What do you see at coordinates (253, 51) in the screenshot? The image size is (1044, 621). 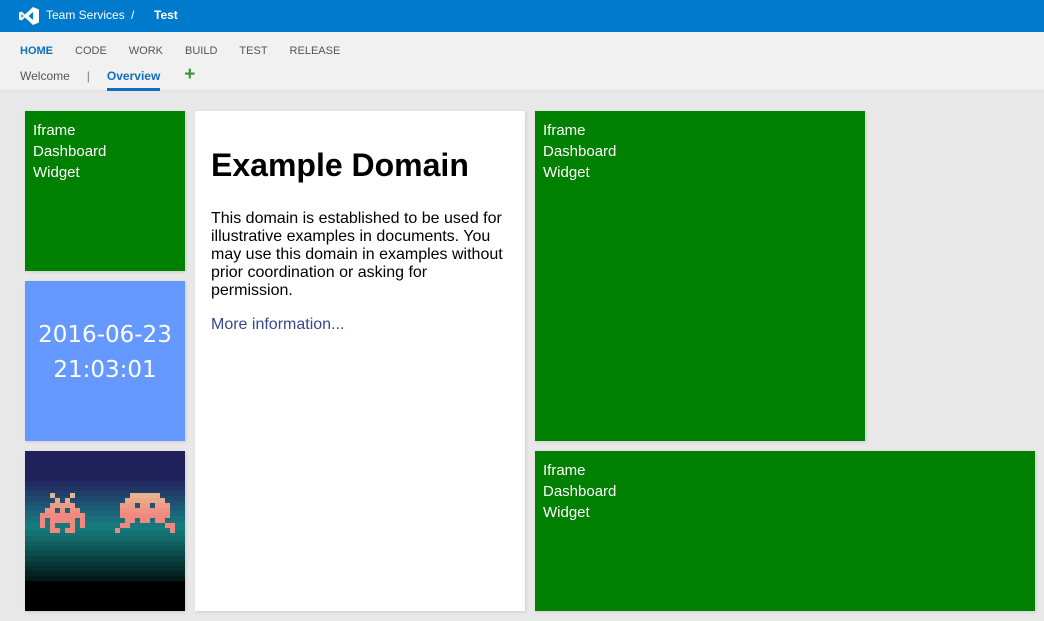 I see `tab-test: TEST` at bounding box center [253, 51].